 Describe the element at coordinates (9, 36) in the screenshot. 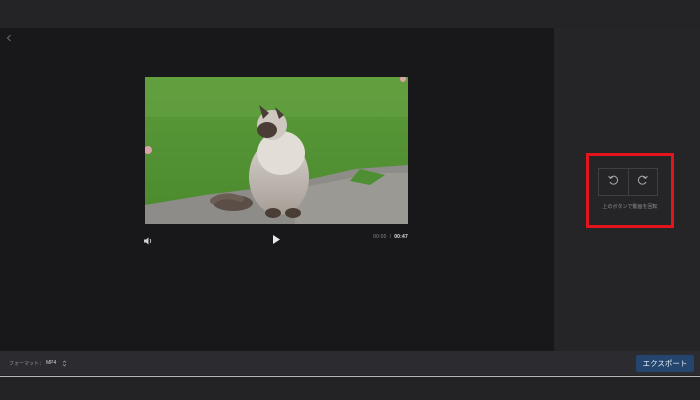

I see `chevron-left-icon` at that location.